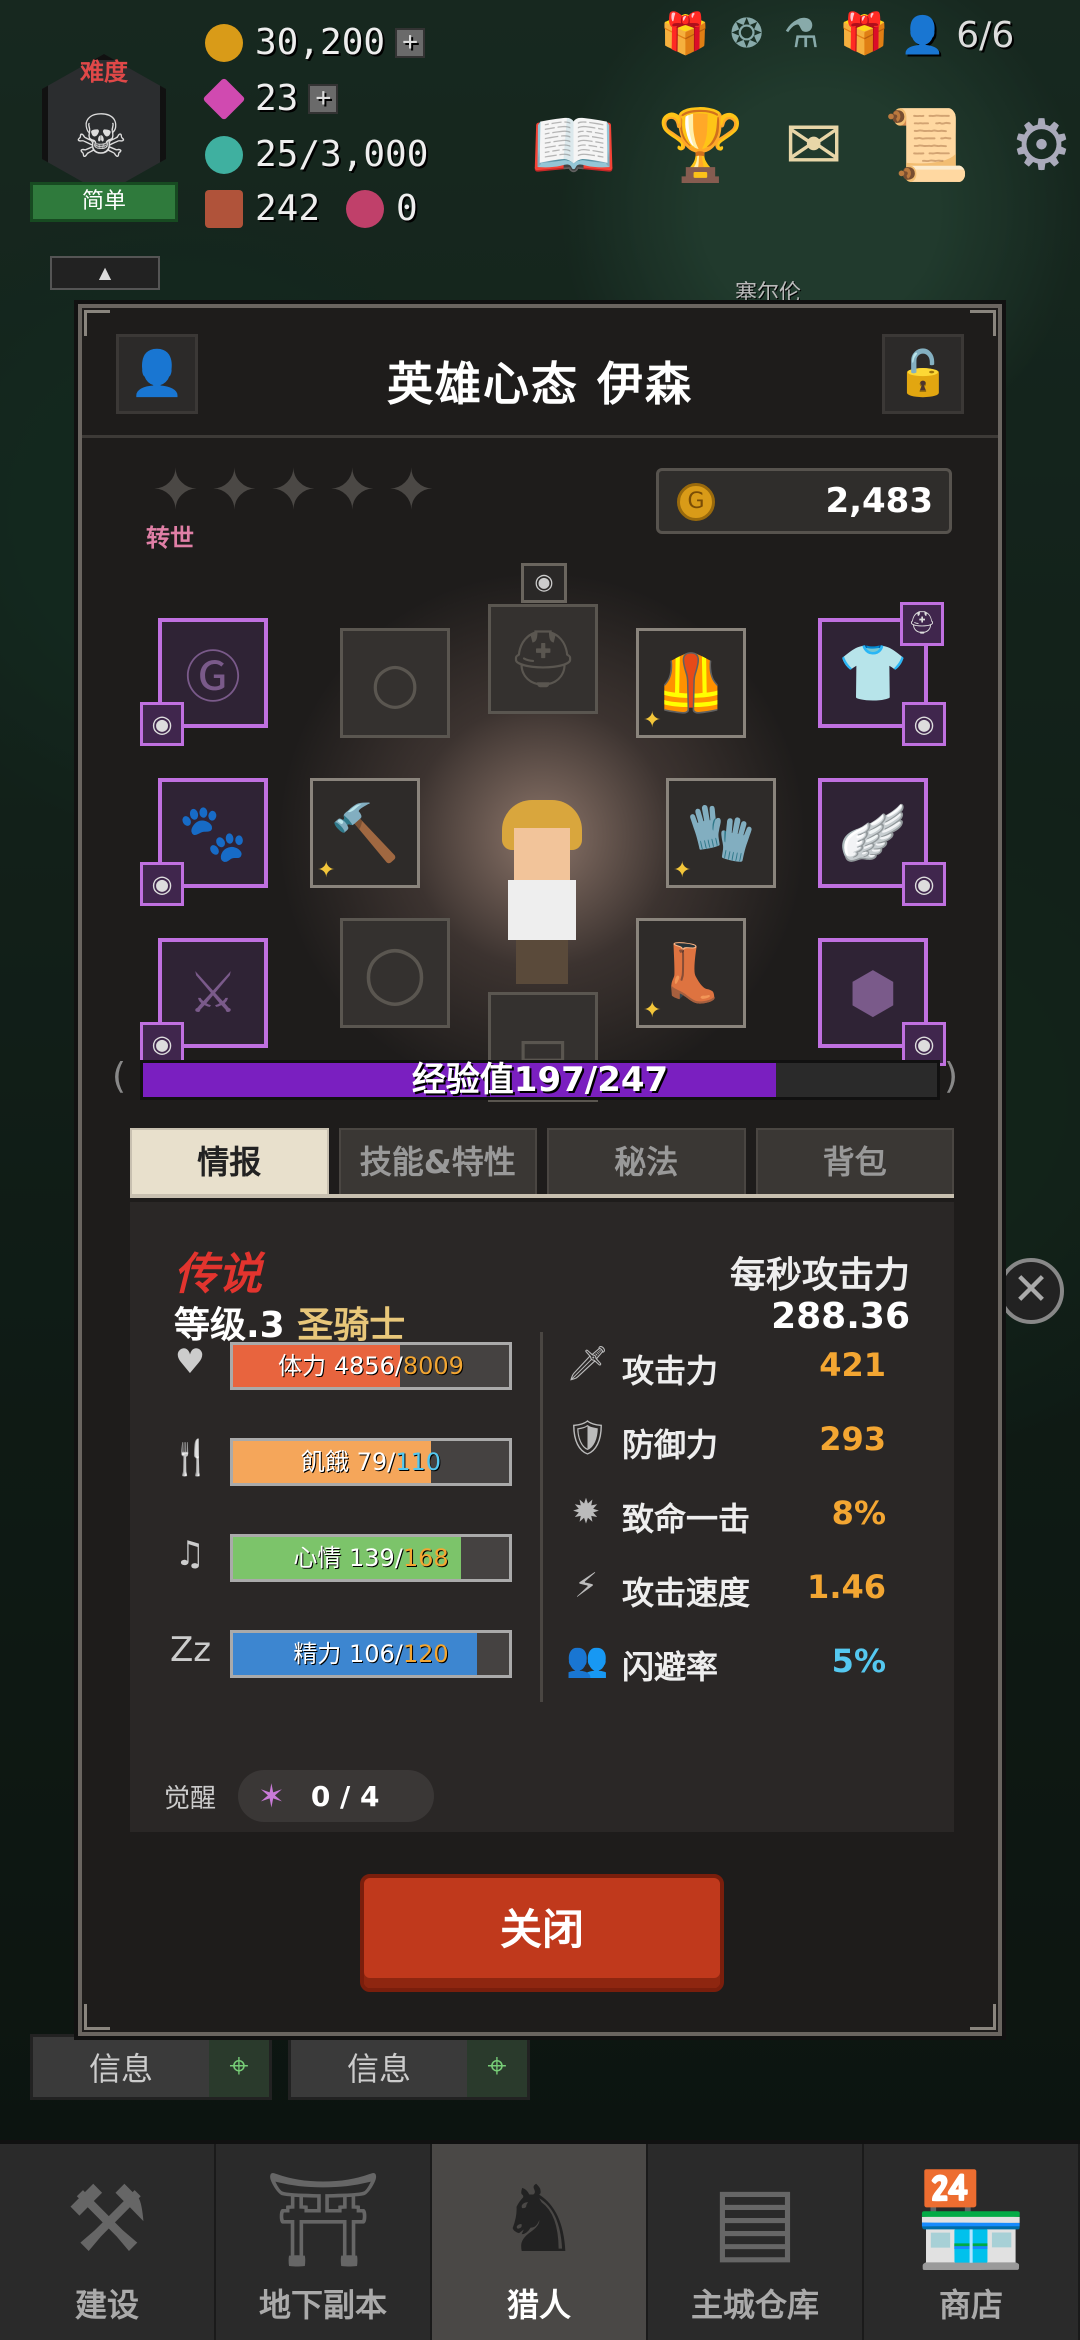  I want to click on bottom-navigation: ⚒ 建设 ⛩ 地下副本 ♞ 猎人 ▤ 主城仓库 🏪 商店, so click(540, 2240).